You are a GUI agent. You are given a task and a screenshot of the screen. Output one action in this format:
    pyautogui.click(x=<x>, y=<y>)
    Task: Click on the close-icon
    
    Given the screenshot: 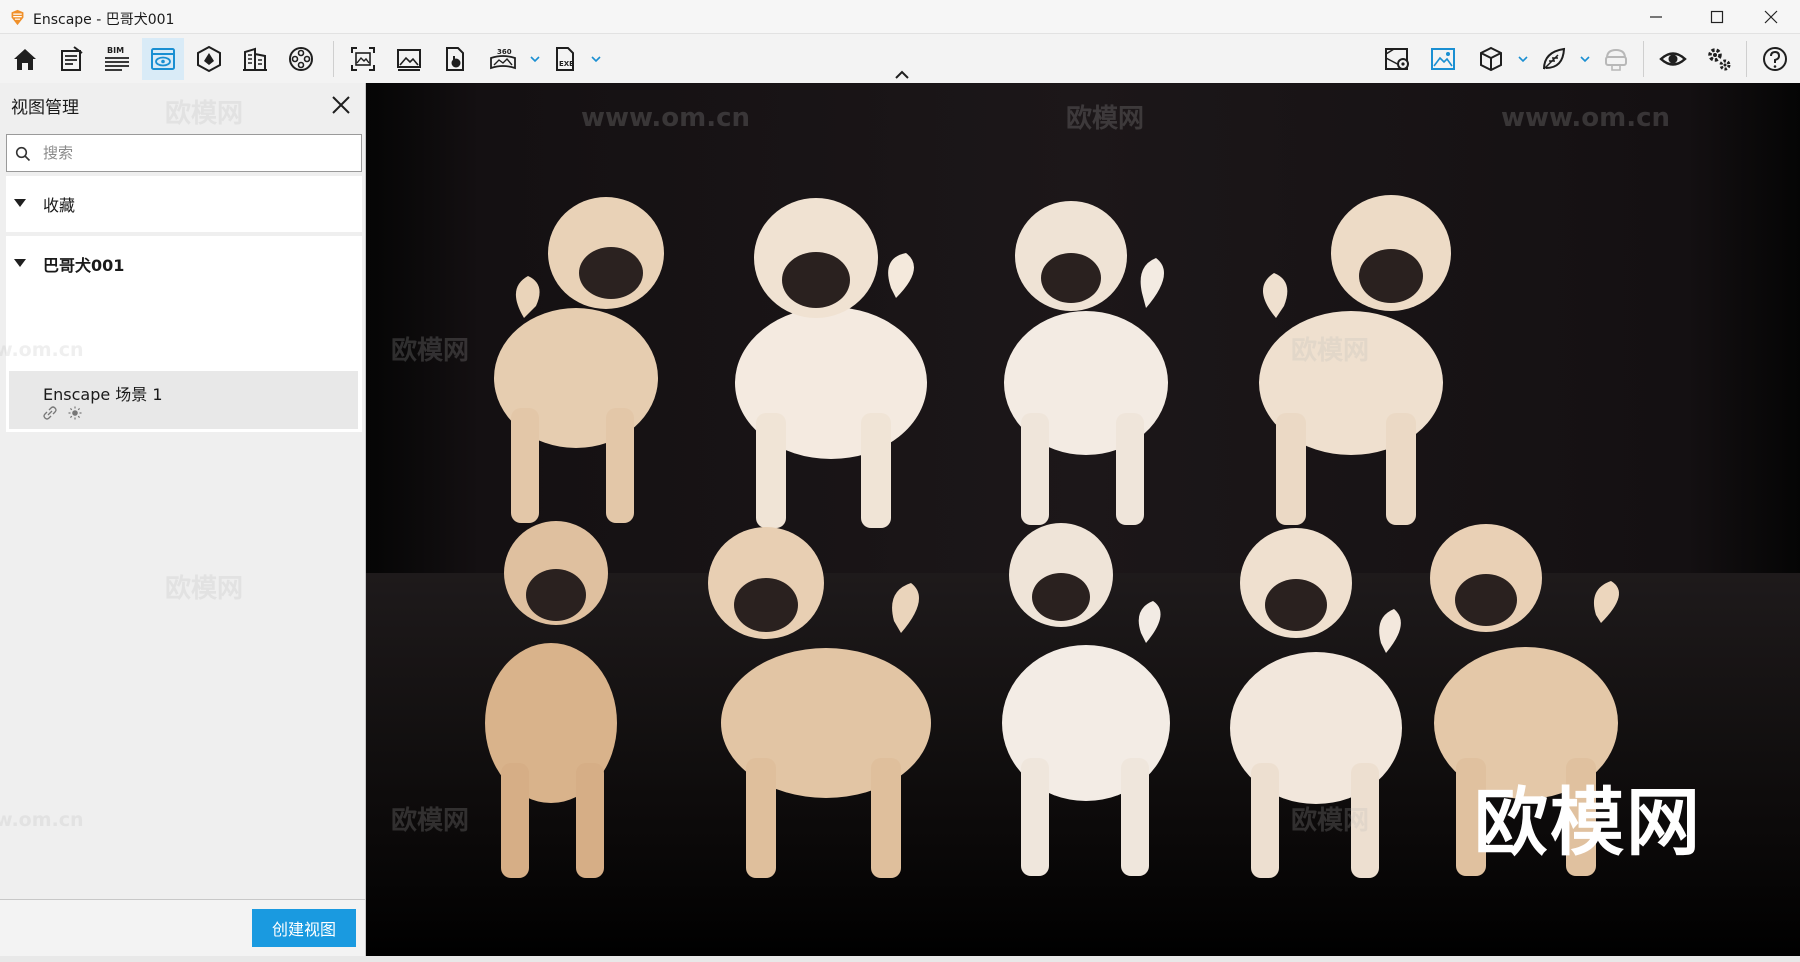 What is the action you would take?
    pyautogui.click(x=1771, y=17)
    